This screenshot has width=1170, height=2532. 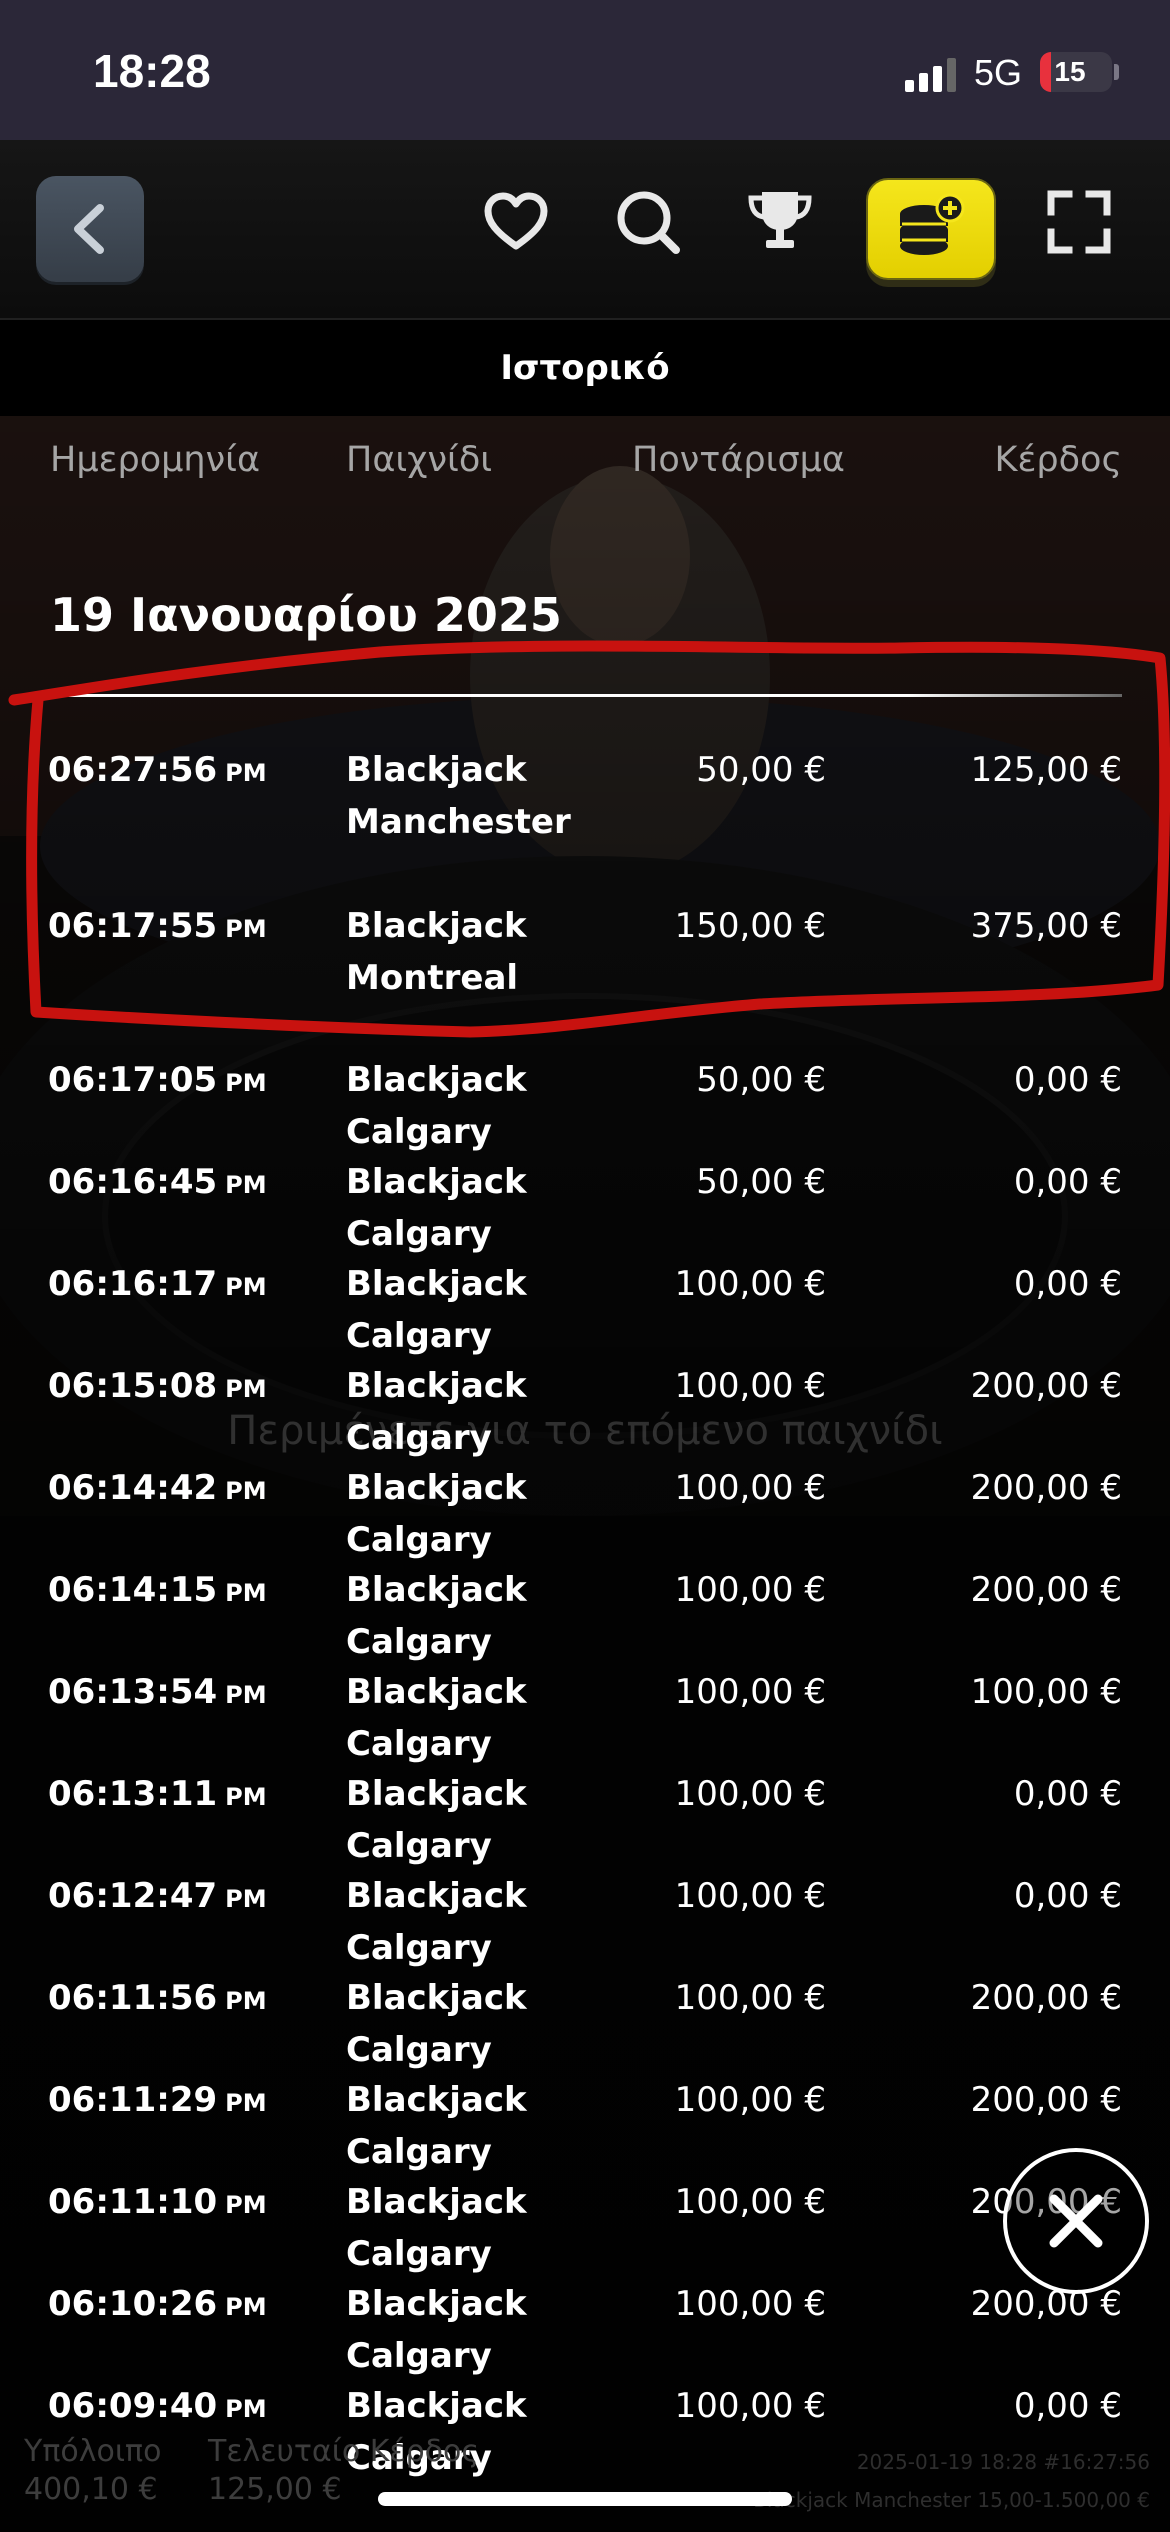 What do you see at coordinates (152, 71) in the screenshot?
I see `status-time: 18:28` at bounding box center [152, 71].